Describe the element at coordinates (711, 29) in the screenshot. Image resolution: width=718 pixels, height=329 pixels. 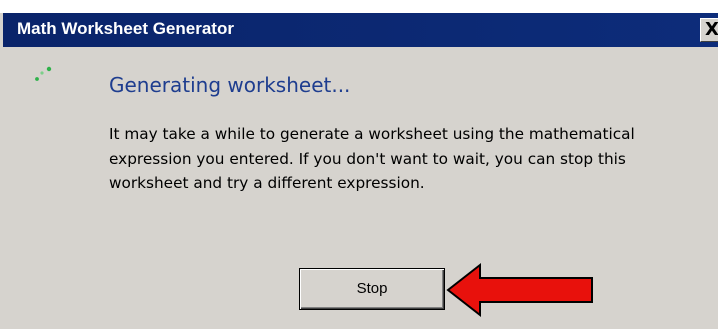
I see `close-icon: X` at that location.